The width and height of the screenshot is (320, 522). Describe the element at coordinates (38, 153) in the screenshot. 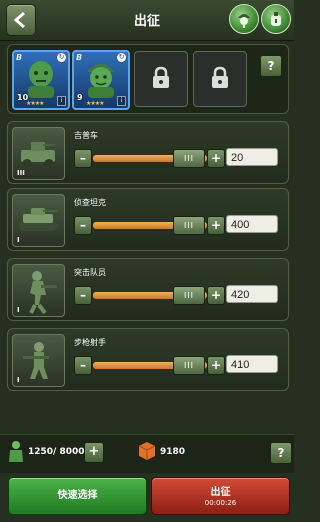

I see `jeep-unit-icon: III` at that location.